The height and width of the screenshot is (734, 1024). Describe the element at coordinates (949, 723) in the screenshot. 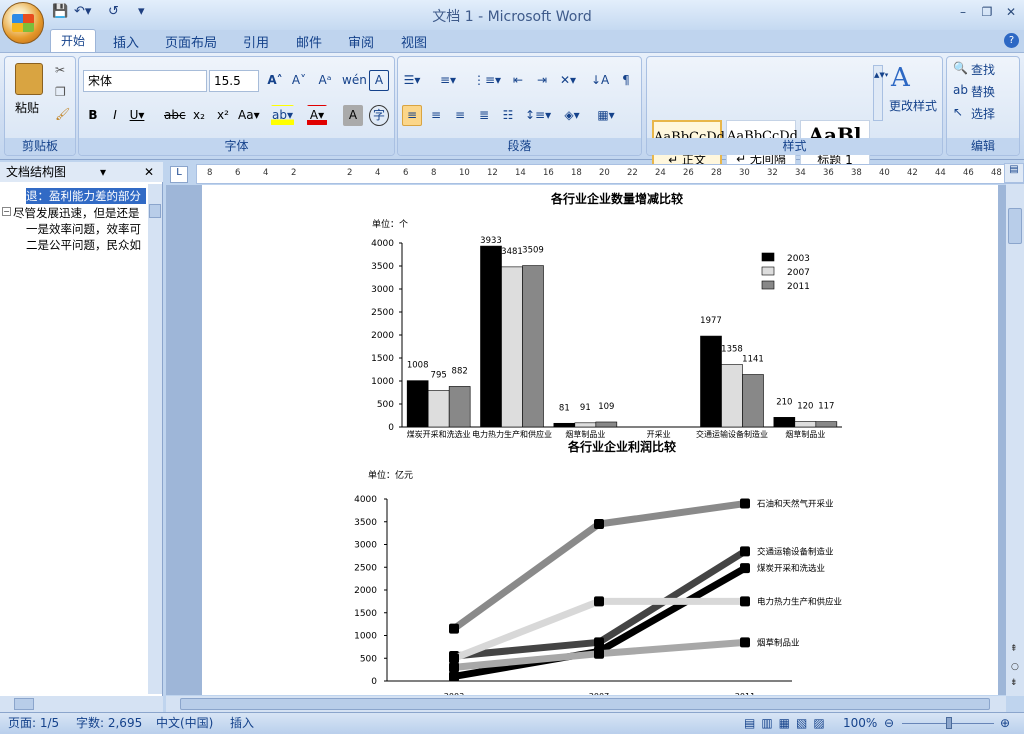

I see `zoom-thumb` at that location.